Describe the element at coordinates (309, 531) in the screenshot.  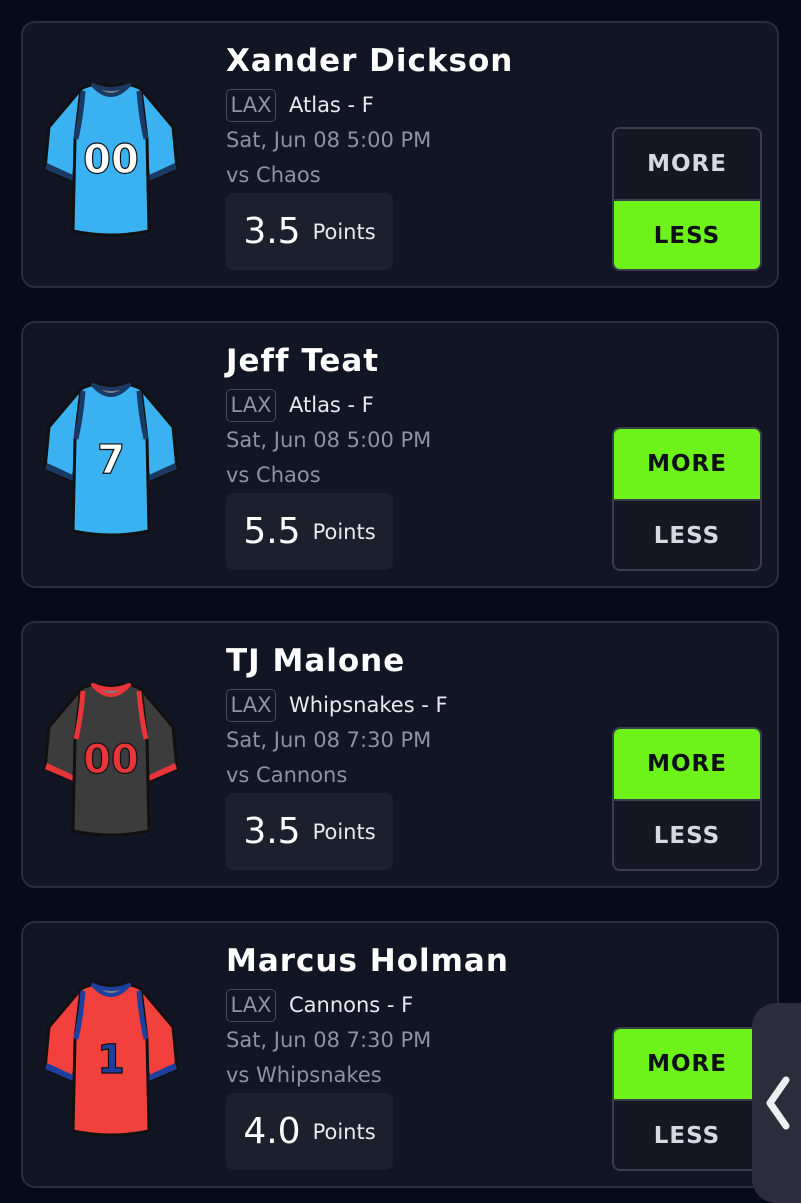
I see `points-line: 5.5 Points` at that location.